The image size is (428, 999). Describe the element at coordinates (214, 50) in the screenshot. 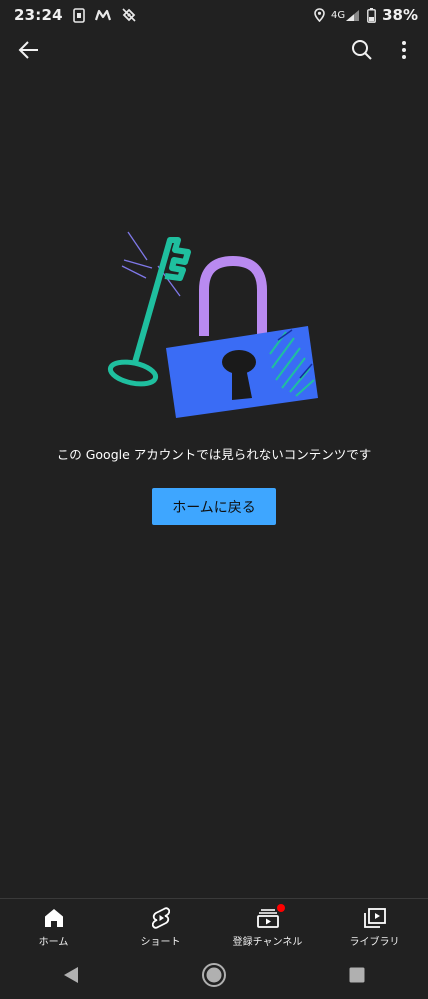

I see `app-bar` at that location.